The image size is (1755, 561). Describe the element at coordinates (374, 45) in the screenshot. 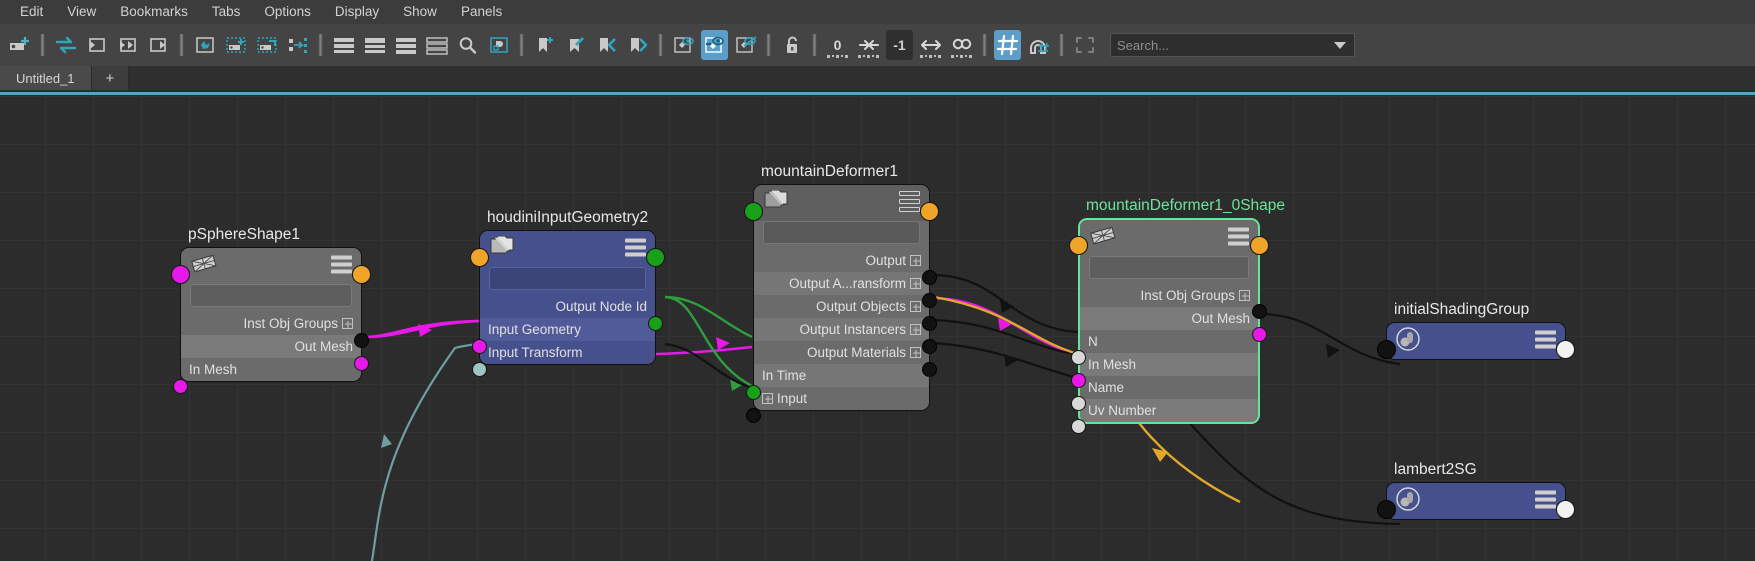

I see `layout-vertical-icon` at that location.